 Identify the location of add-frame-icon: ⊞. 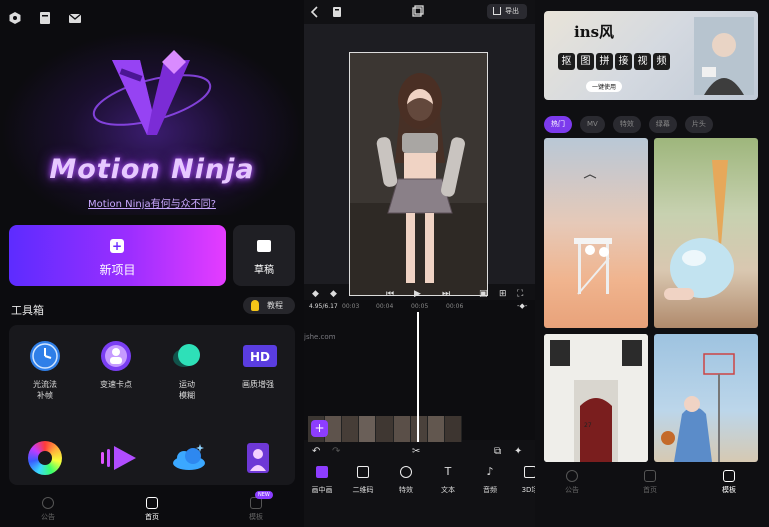
(503, 294).